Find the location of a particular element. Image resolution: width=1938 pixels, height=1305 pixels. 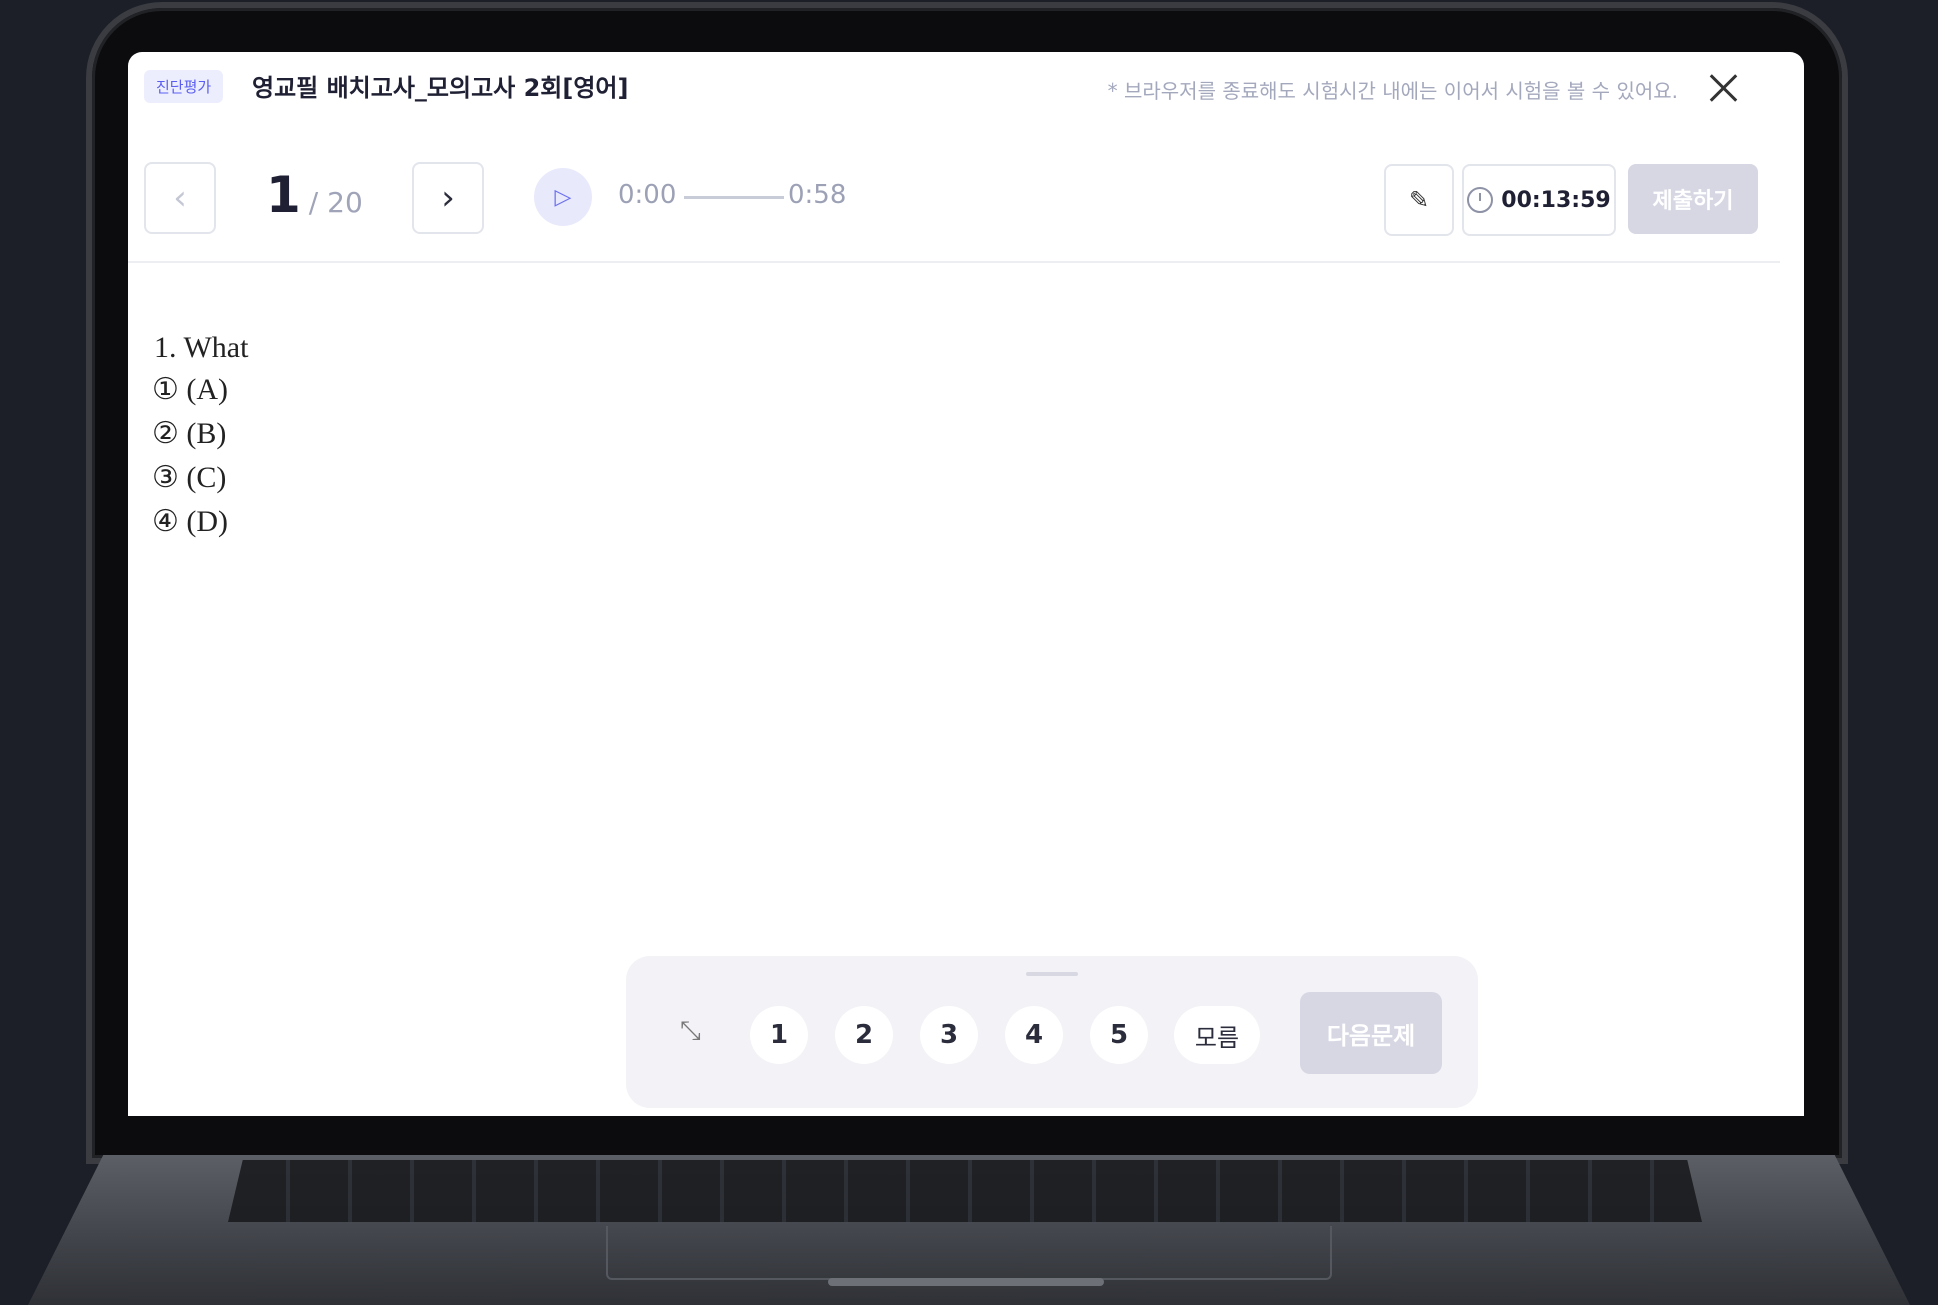

question-pager: 1/ 20 is located at coordinates (314, 195).